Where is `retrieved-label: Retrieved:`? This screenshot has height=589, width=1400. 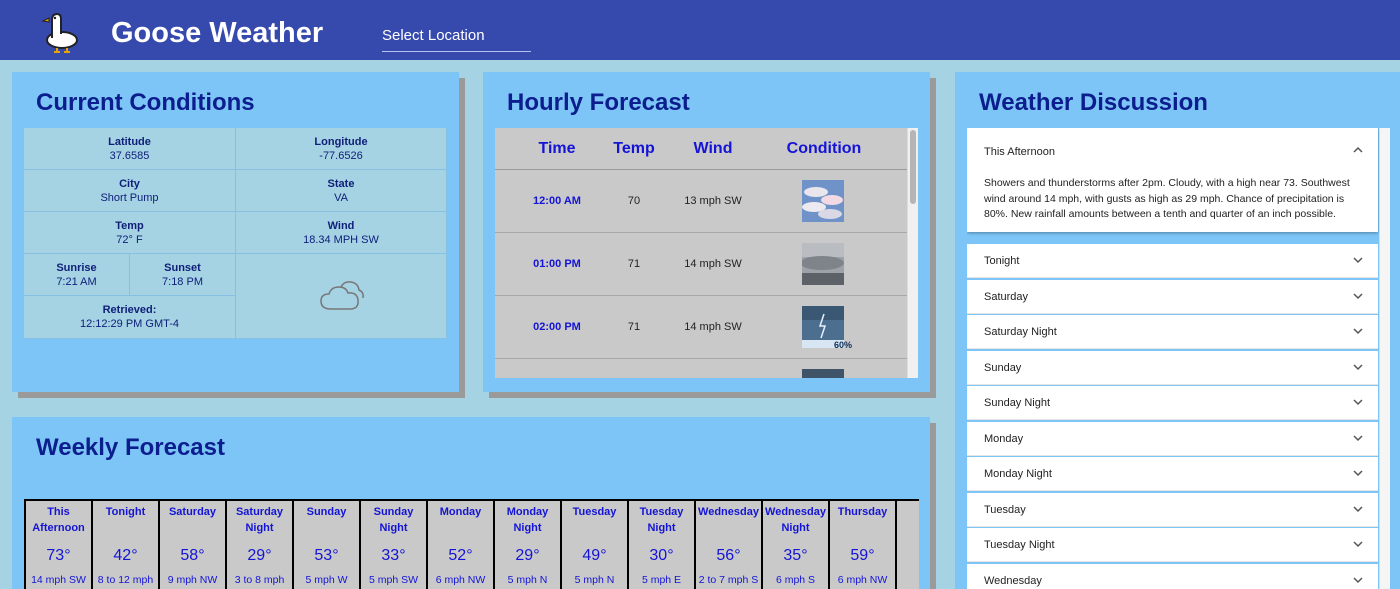 retrieved-label: Retrieved: is located at coordinates (129, 310).